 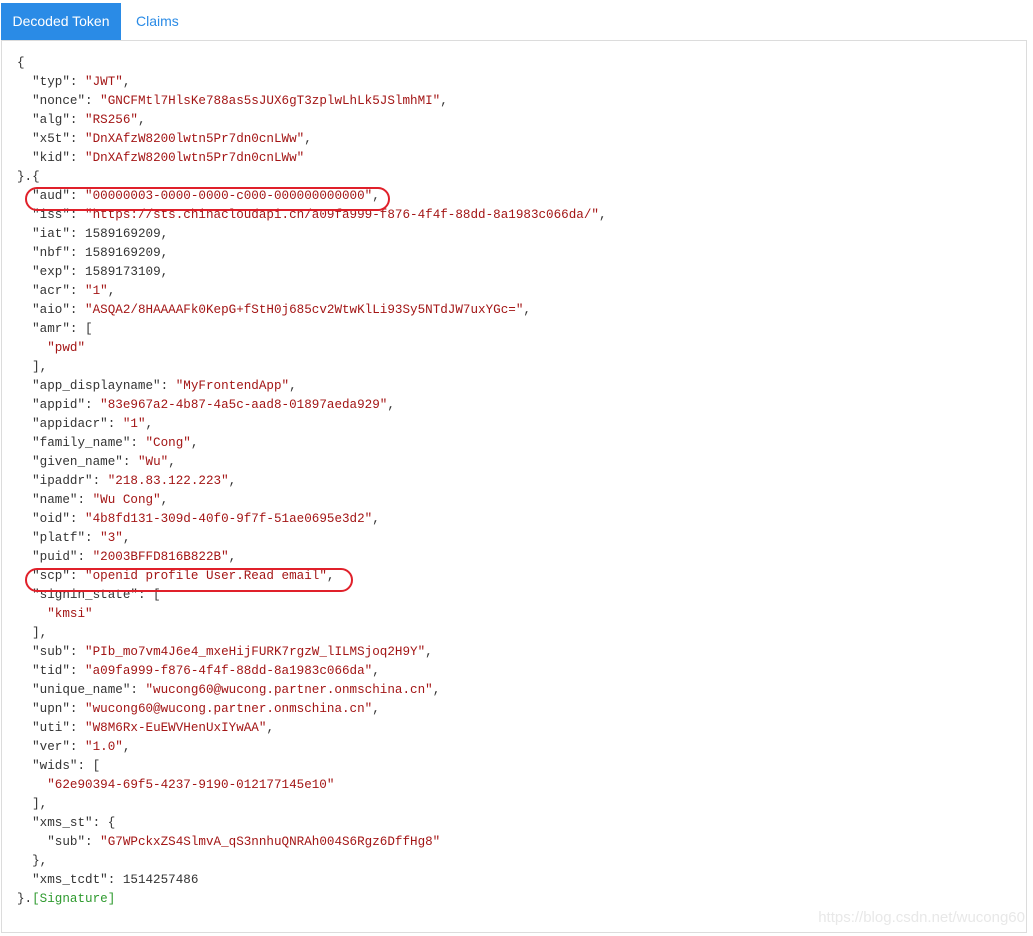 What do you see at coordinates (244, 405) in the screenshot?
I see `json-string: "83e967a2-4b87-4a5c-aad8-01897aeda929"` at bounding box center [244, 405].